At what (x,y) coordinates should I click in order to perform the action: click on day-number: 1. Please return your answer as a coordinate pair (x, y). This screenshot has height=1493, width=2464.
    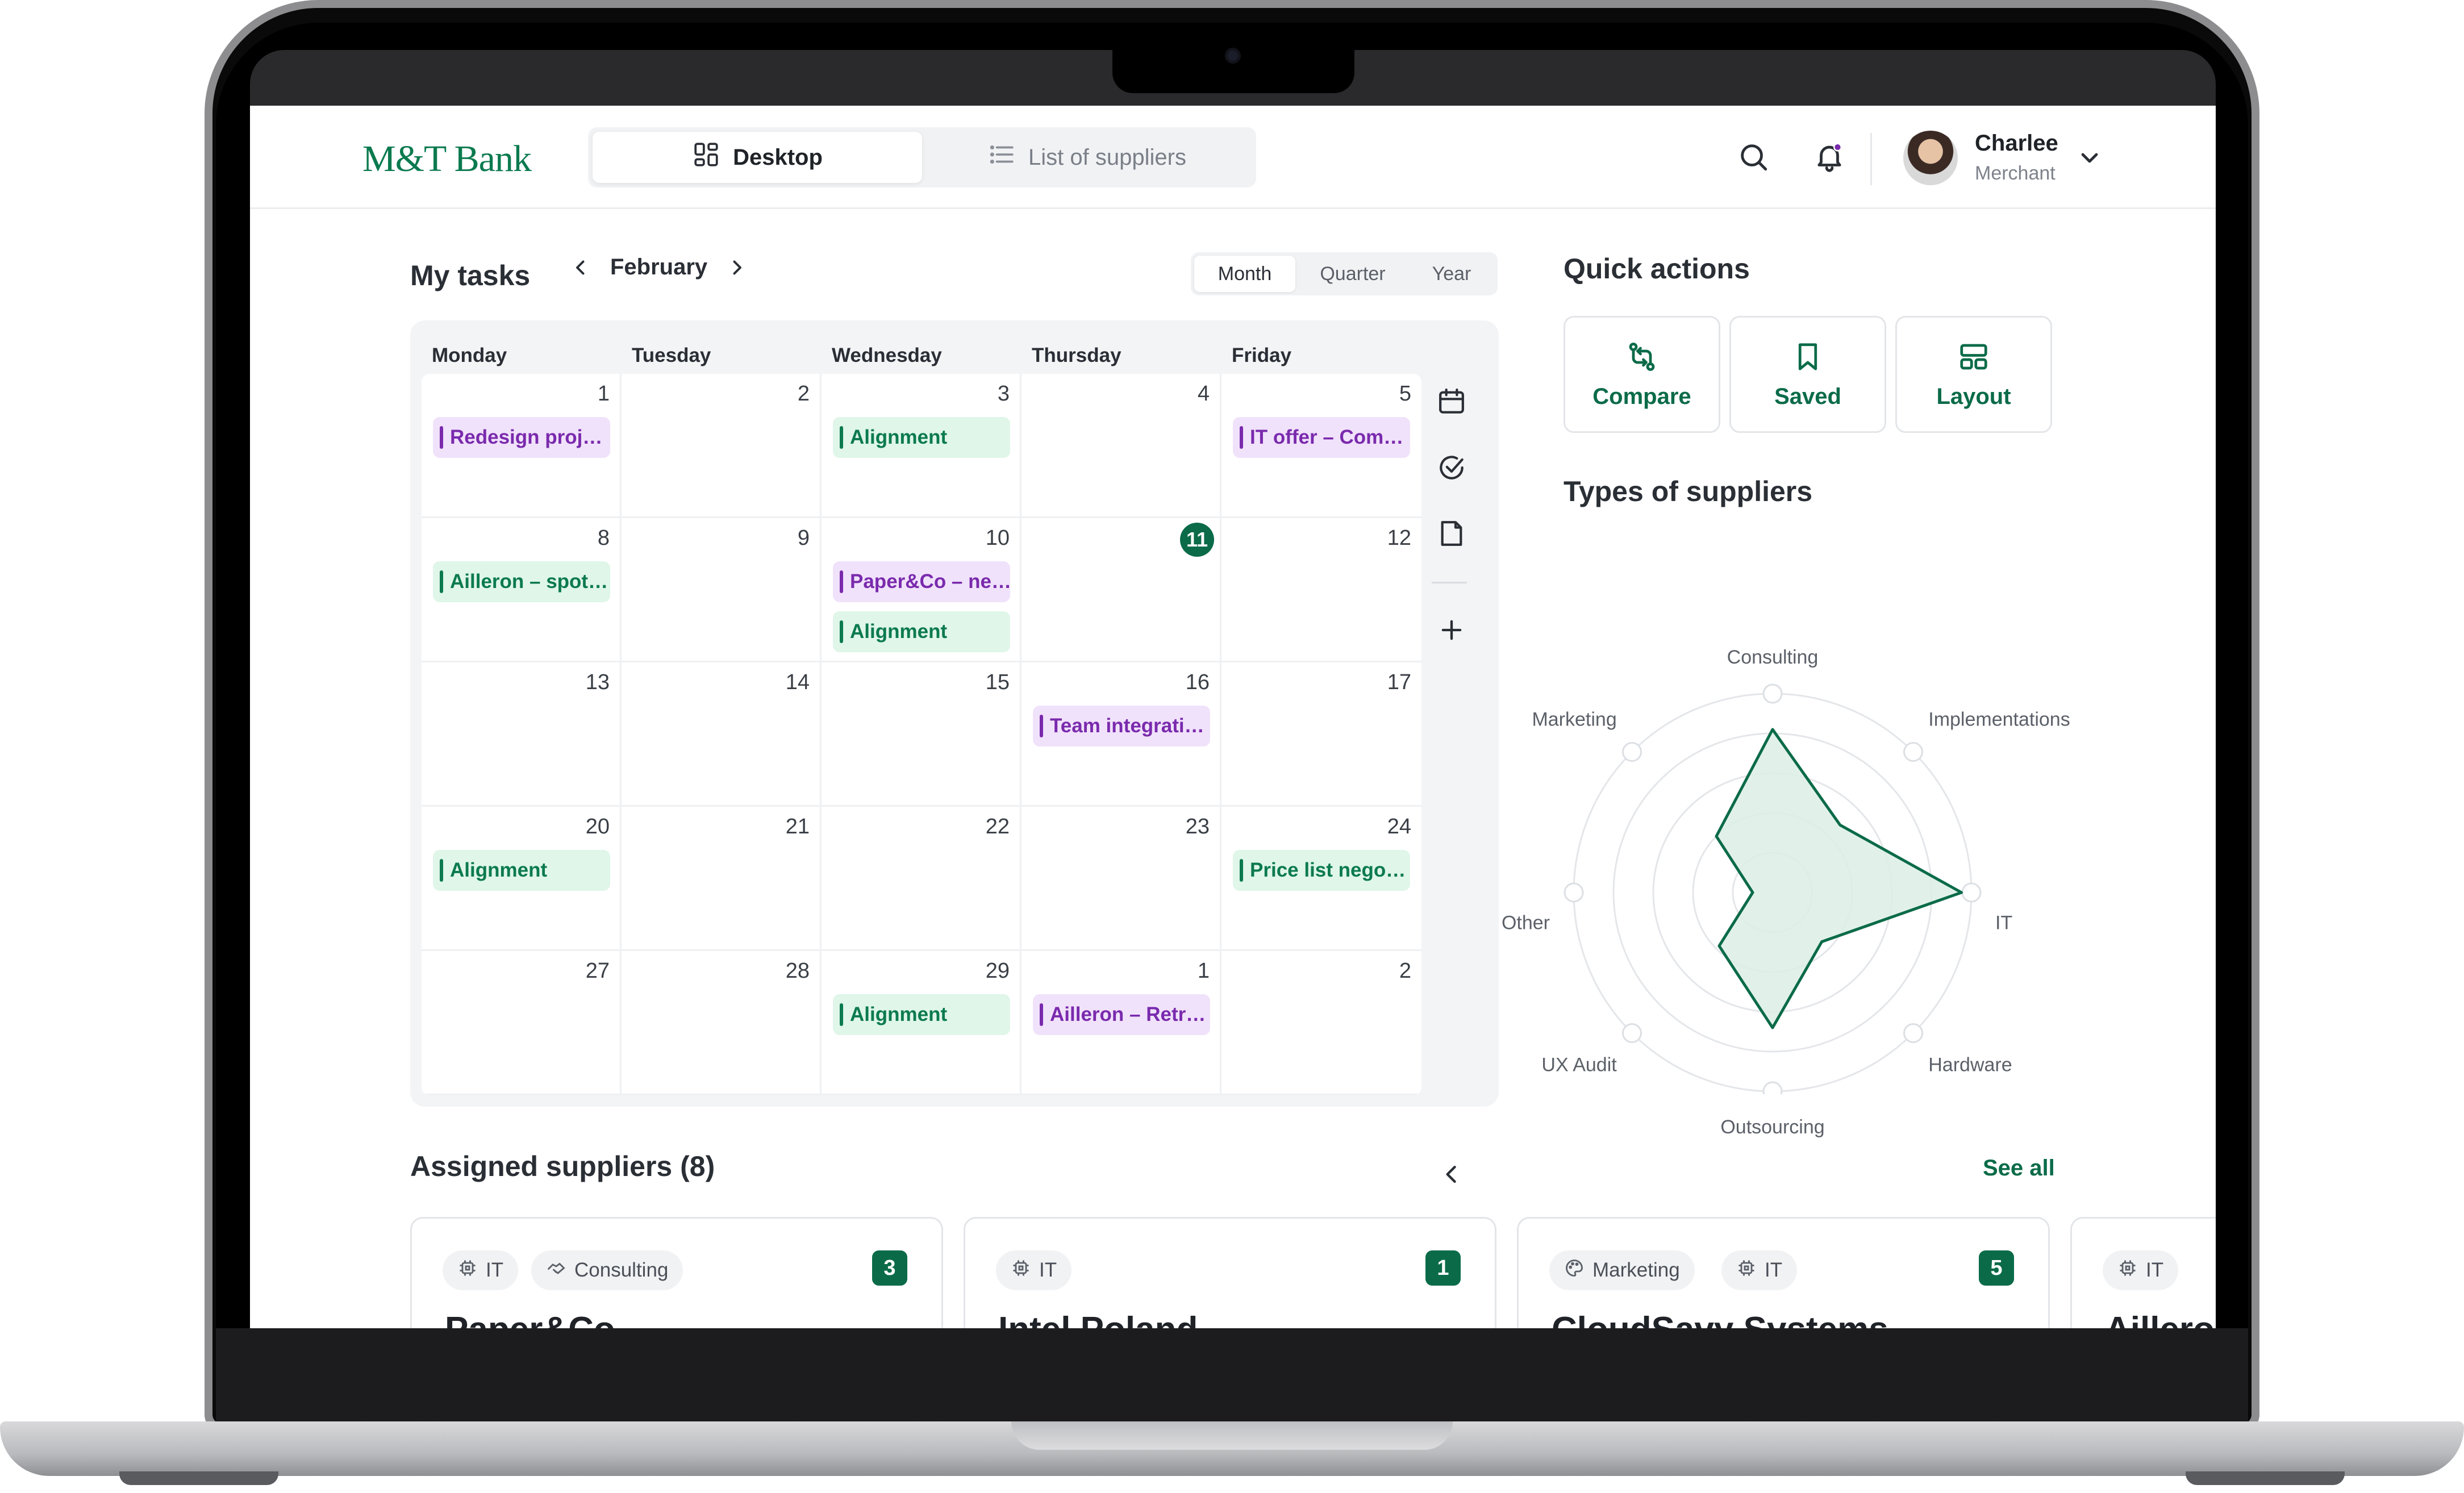
    Looking at the image, I should click on (1203, 971).